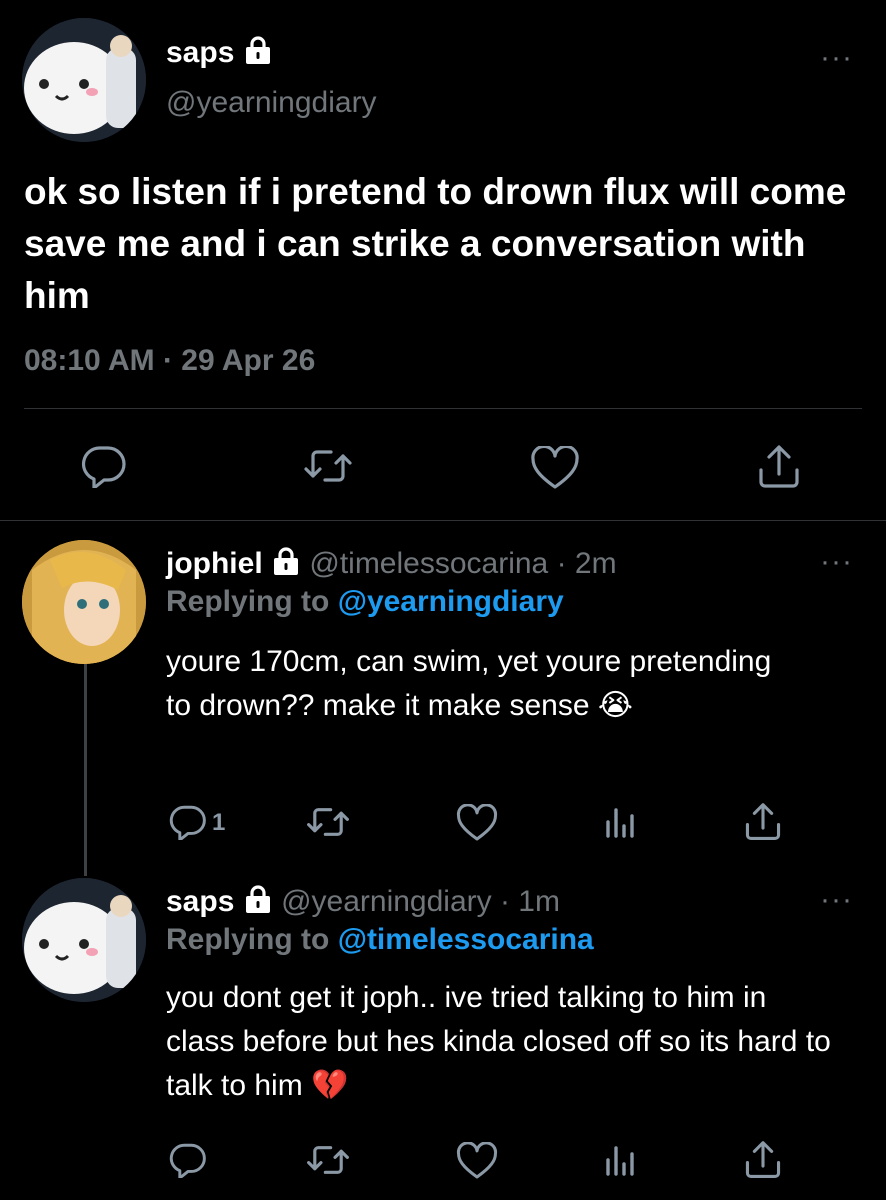 This screenshot has width=886, height=1200. What do you see at coordinates (451, 601) in the screenshot?
I see `replying-to-link: @yearningdiary` at bounding box center [451, 601].